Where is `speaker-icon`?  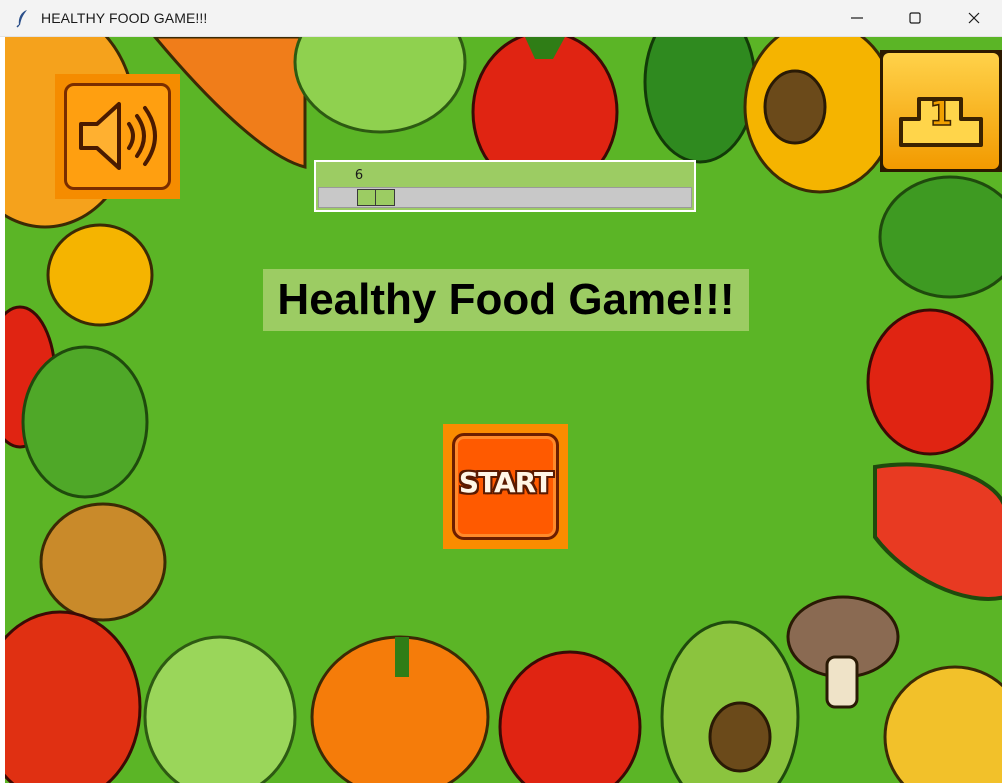
speaker-icon is located at coordinates (118, 136).